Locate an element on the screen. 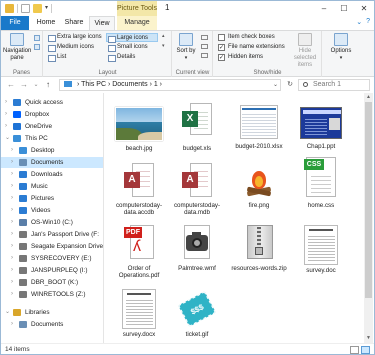 Image resolution: width=375 pixels, height=355 pixels. tab-view: View is located at coordinates (102, 23).